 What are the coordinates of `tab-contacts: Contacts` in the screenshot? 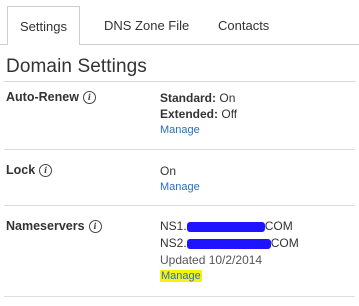 It's located at (243, 25).